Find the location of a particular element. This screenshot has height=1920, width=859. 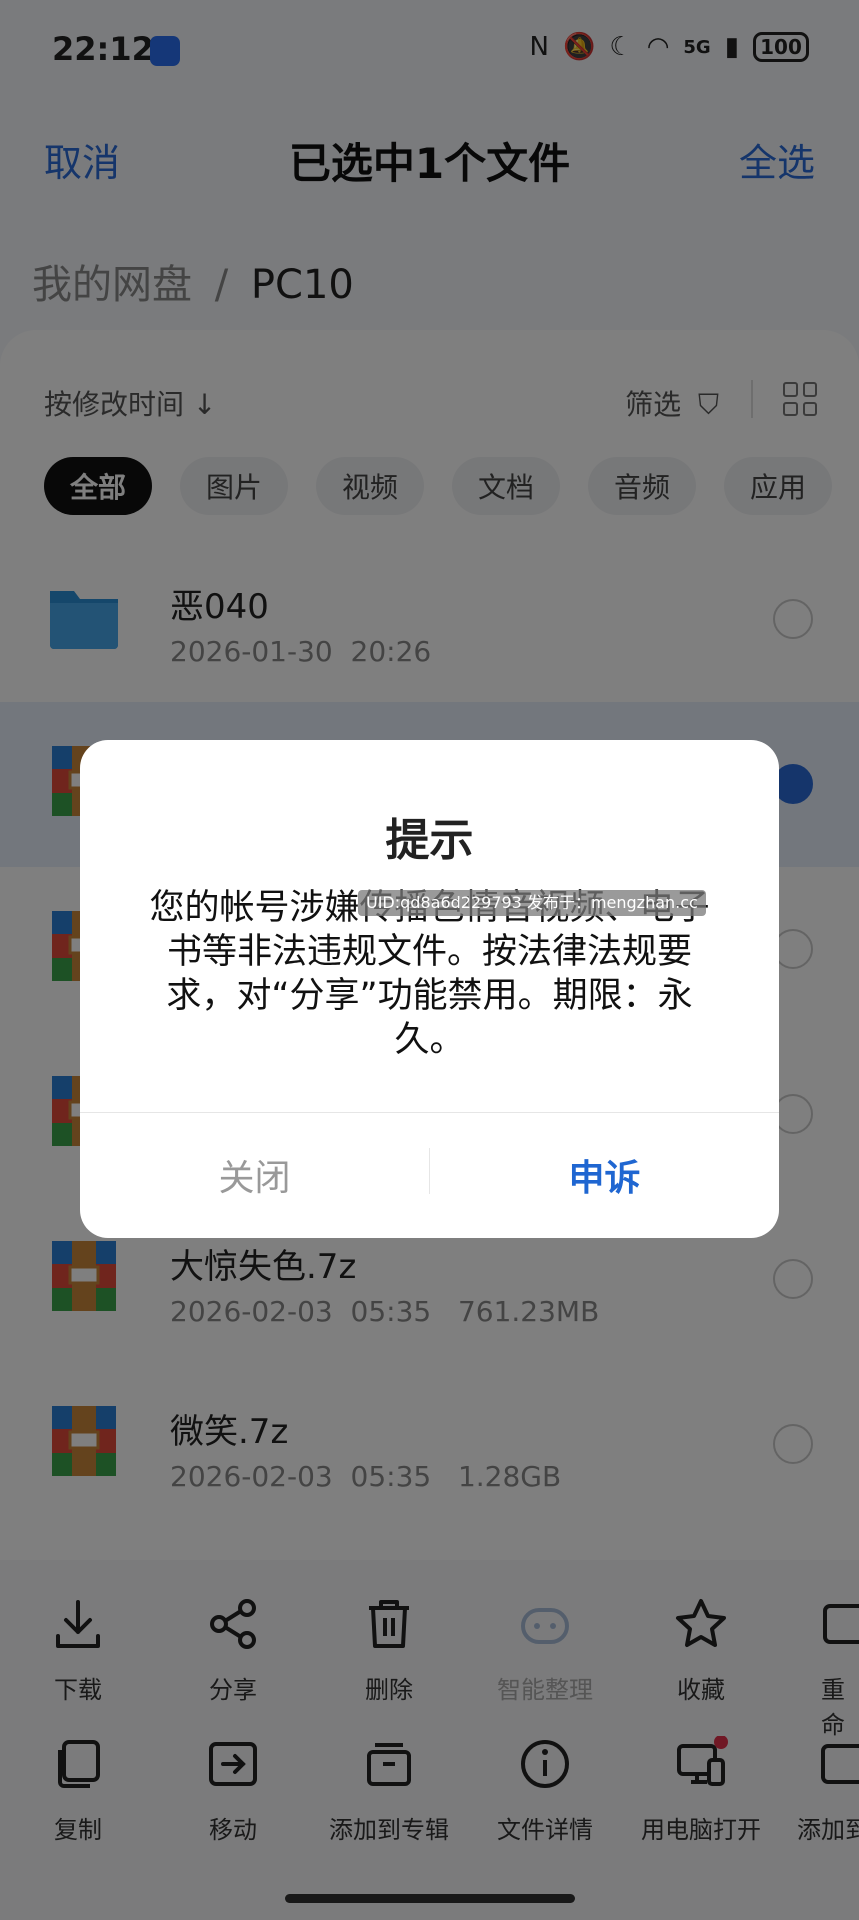

dialog-title: 提示 is located at coordinates (429, 840).